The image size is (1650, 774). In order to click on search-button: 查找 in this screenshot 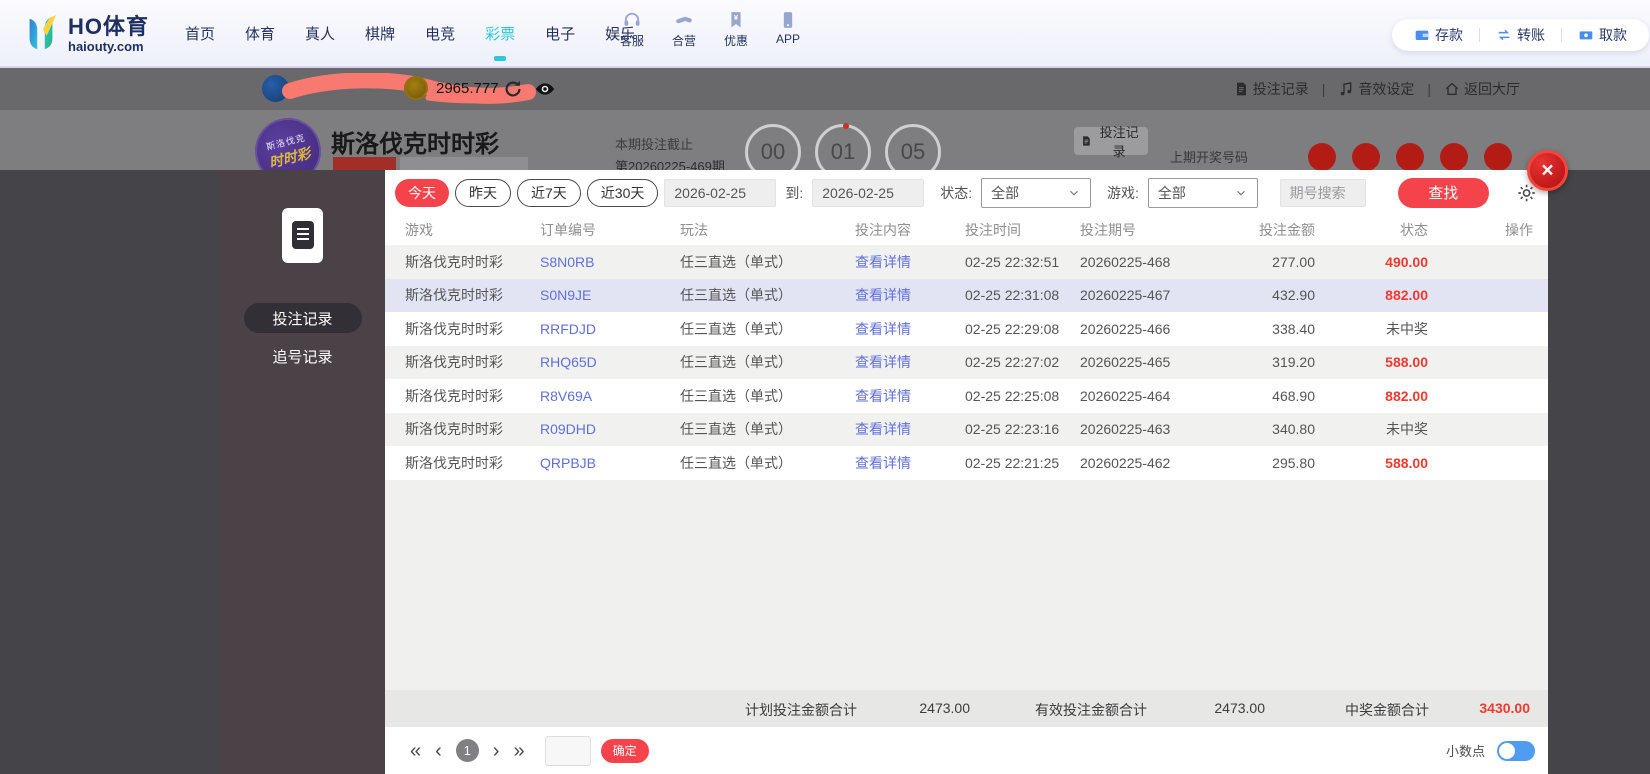, I will do `click(1443, 192)`.